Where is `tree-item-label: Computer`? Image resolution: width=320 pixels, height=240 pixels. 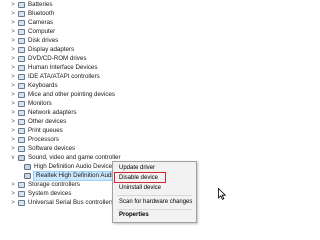 tree-item-label: Computer is located at coordinates (42, 31).